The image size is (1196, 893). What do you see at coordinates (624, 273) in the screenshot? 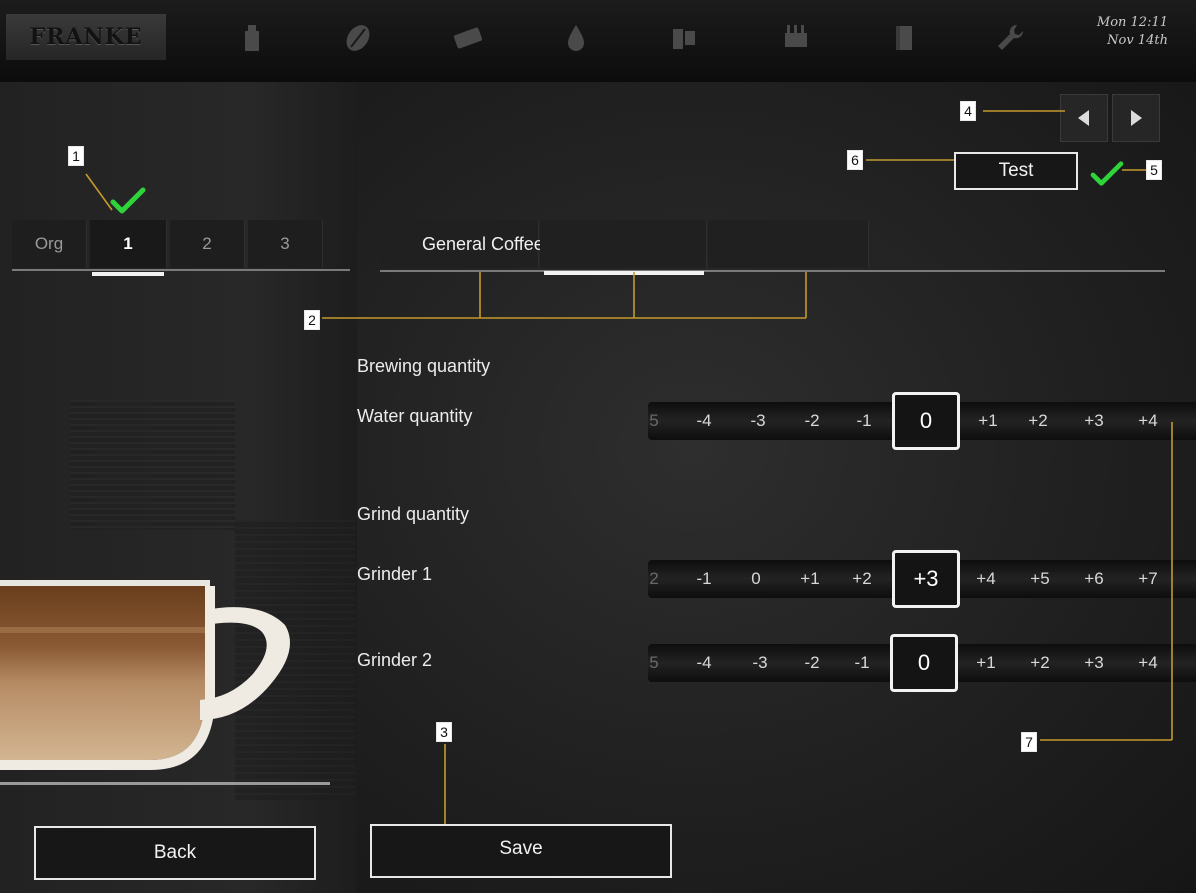
I see `active-category-indicator` at bounding box center [624, 273].